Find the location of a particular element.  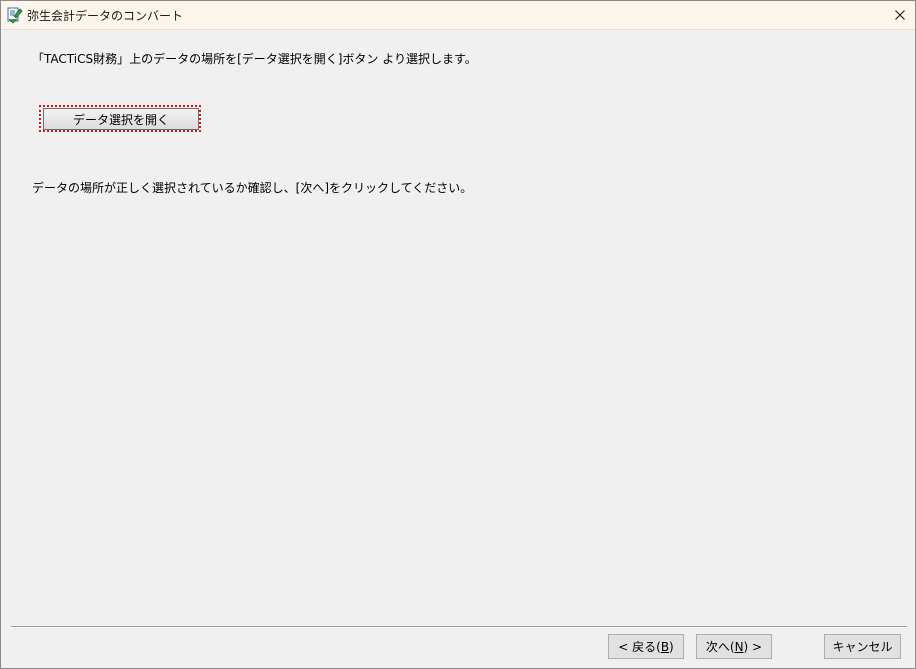

next-label-suffix: ) > is located at coordinates (753, 646).